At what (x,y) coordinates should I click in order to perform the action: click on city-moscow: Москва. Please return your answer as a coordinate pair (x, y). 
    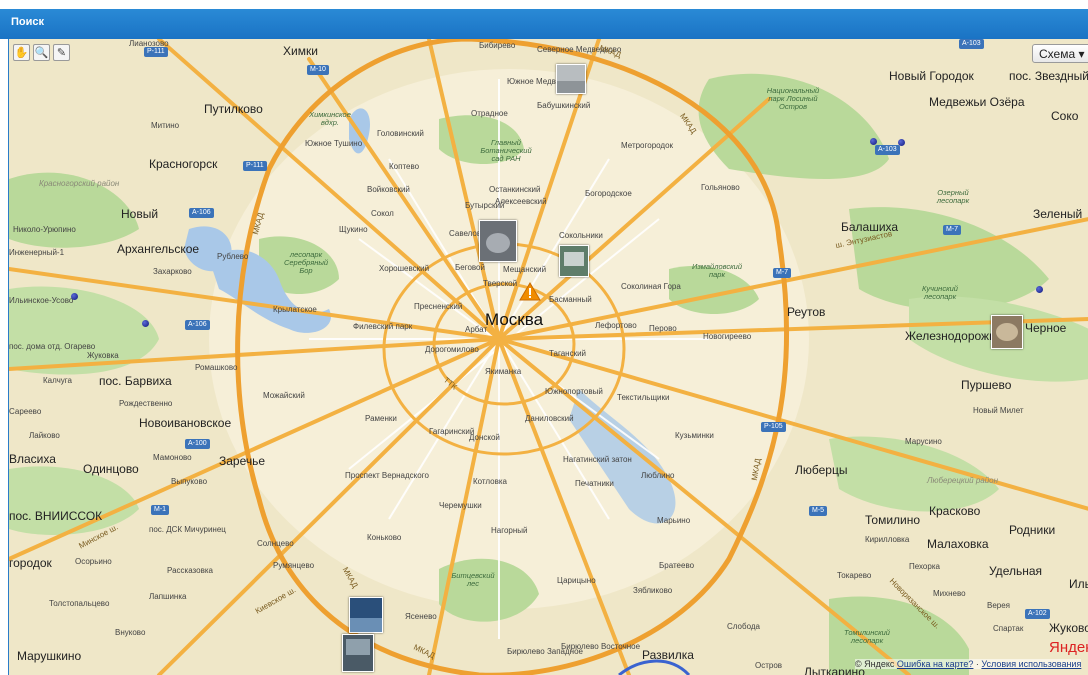
    Looking at the image, I should click on (514, 319).